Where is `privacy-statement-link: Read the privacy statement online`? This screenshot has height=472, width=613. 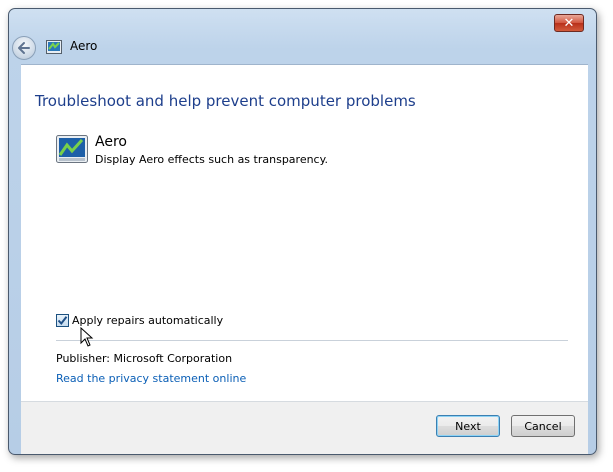
privacy-statement-link: Read the privacy statement online is located at coordinates (151, 378).